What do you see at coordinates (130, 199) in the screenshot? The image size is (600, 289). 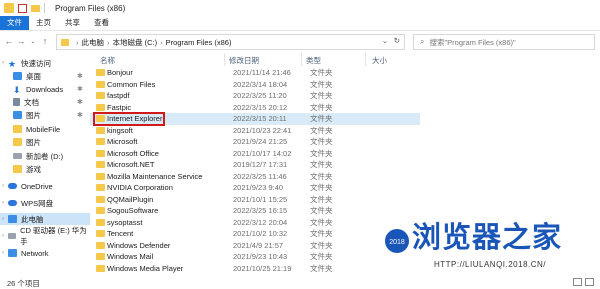 I see `file-name: QQMailPlugin` at bounding box center [130, 199].